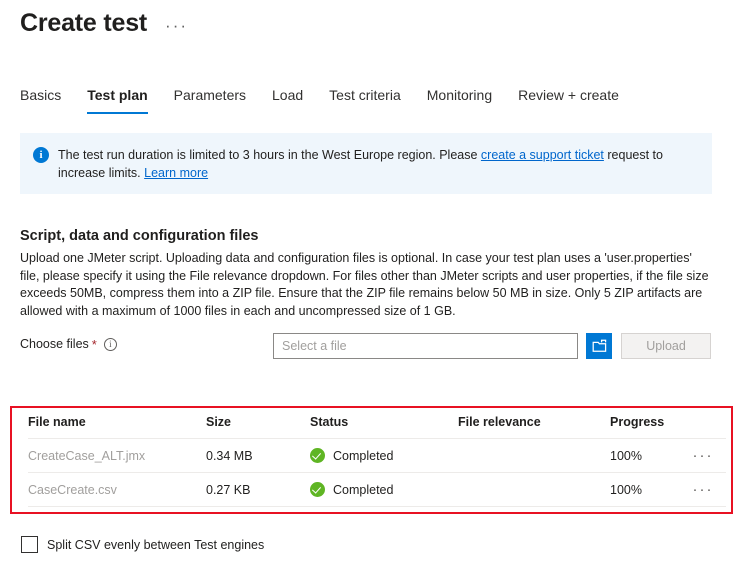  I want to click on column-header-progress: Progress, so click(645, 425).